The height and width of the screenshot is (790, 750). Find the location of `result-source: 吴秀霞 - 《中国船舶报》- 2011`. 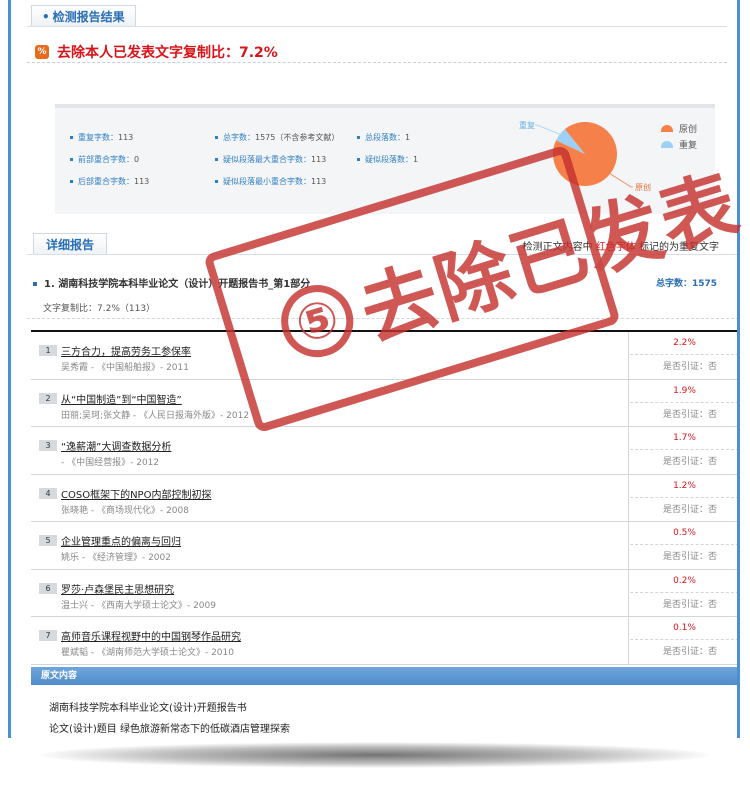

result-source: 吴秀霞 - 《中国船舶报》- 2011 is located at coordinates (125, 368).